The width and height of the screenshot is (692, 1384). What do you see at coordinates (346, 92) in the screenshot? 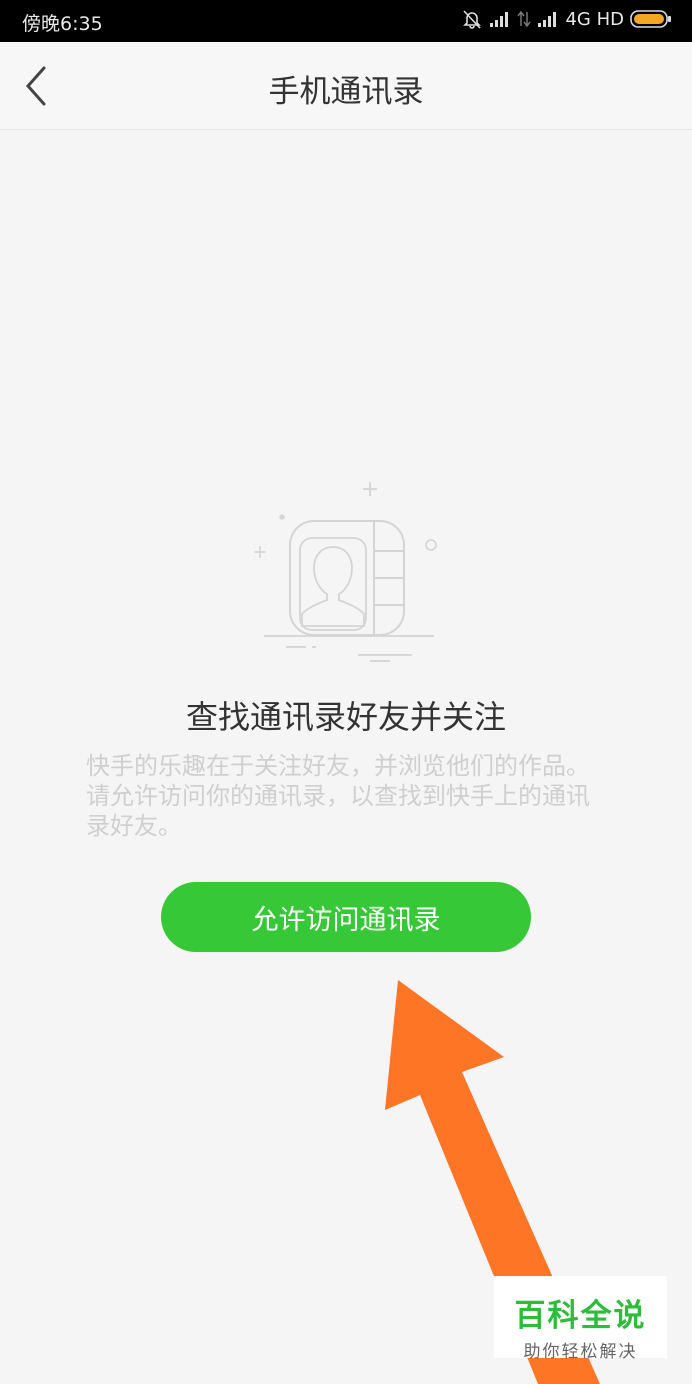
I see `page-title: 手机通讯录` at bounding box center [346, 92].